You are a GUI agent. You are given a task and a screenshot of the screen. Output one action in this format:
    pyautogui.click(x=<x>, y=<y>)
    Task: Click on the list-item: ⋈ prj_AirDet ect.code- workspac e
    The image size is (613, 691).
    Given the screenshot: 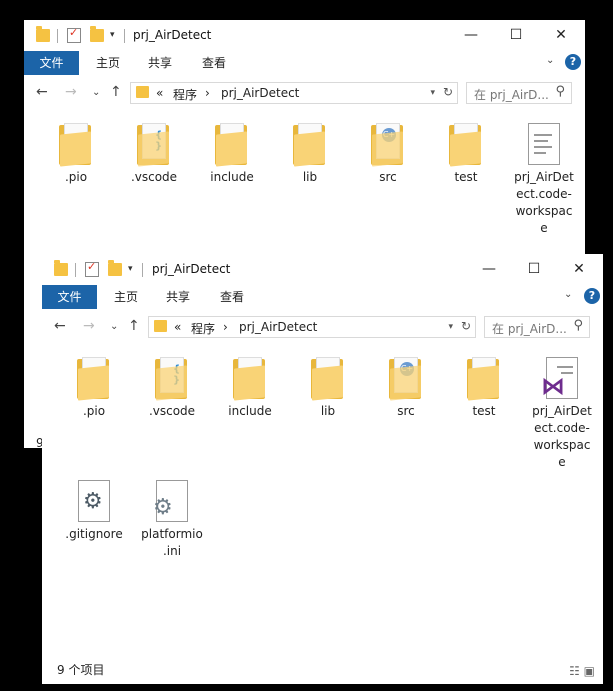 What is the action you would take?
    pyautogui.click(x=562, y=414)
    